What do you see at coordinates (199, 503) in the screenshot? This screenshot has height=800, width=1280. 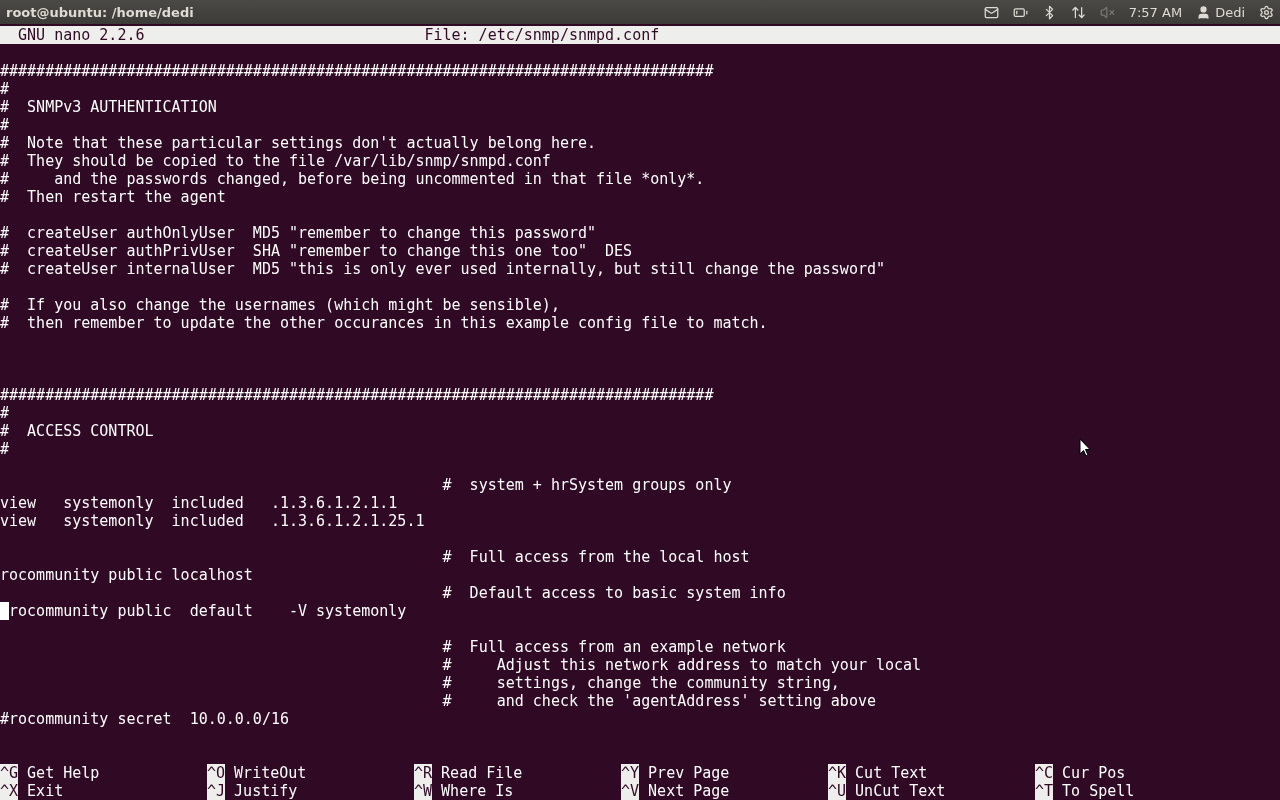 I see `code-line: view systemonly included .1.3.6.1.2.1.1` at bounding box center [199, 503].